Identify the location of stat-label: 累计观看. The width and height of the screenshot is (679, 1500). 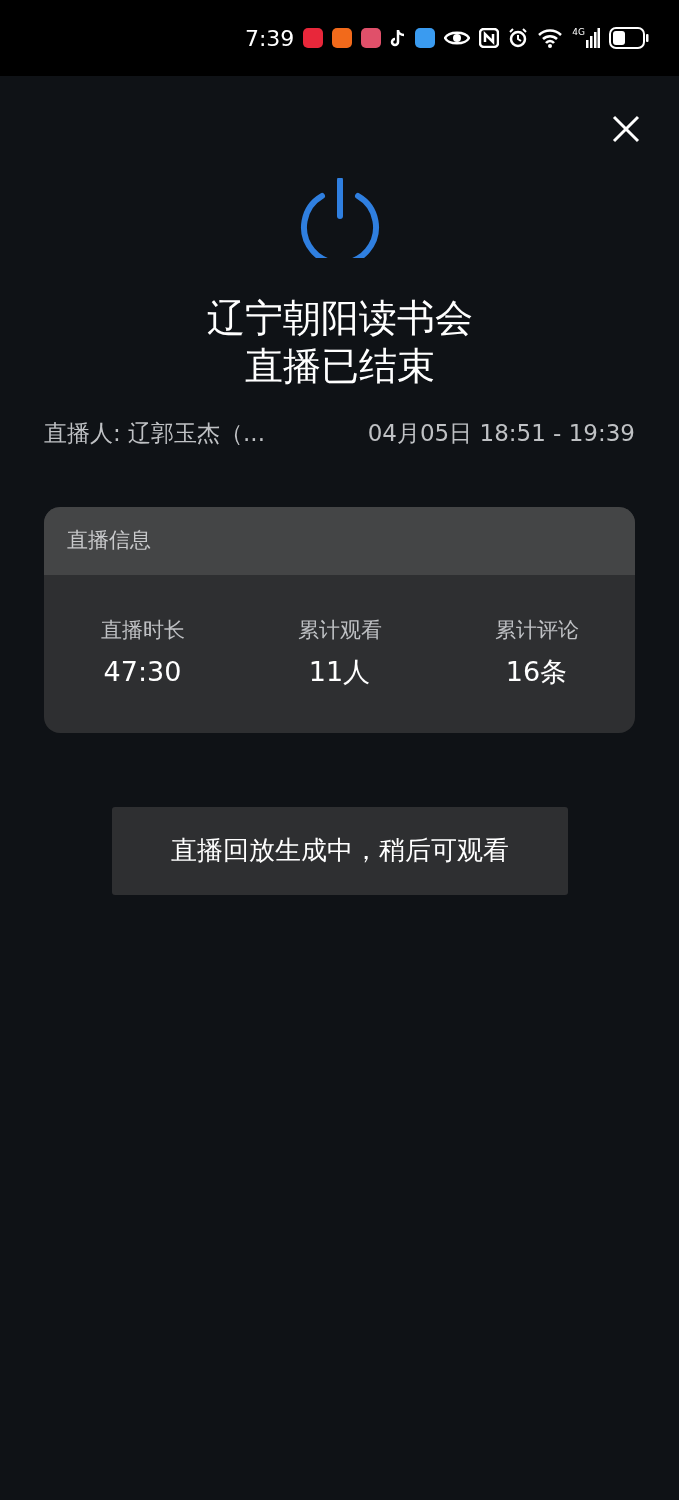
(339, 630).